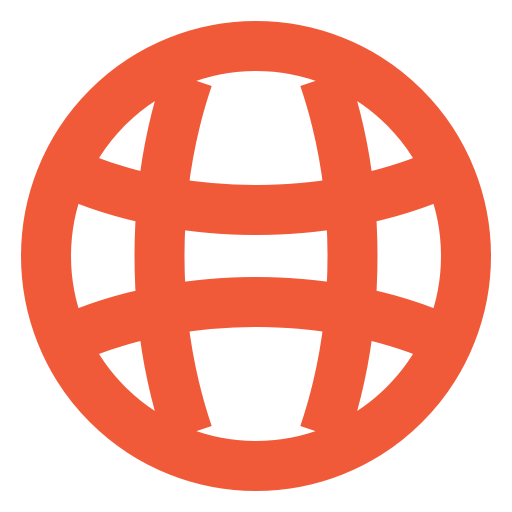  I want to click on globe-meridian-left, so click(173, 256).